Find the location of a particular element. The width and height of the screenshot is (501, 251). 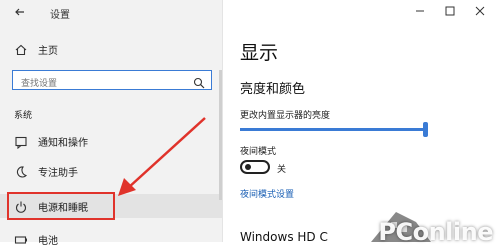

sidebar-item-label: 专注助手 is located at coordinates (58, 173).